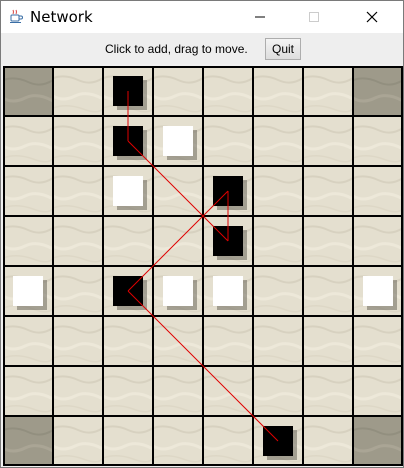 The image size is (404, 468). I want to click on close-button, so click(372, 17).